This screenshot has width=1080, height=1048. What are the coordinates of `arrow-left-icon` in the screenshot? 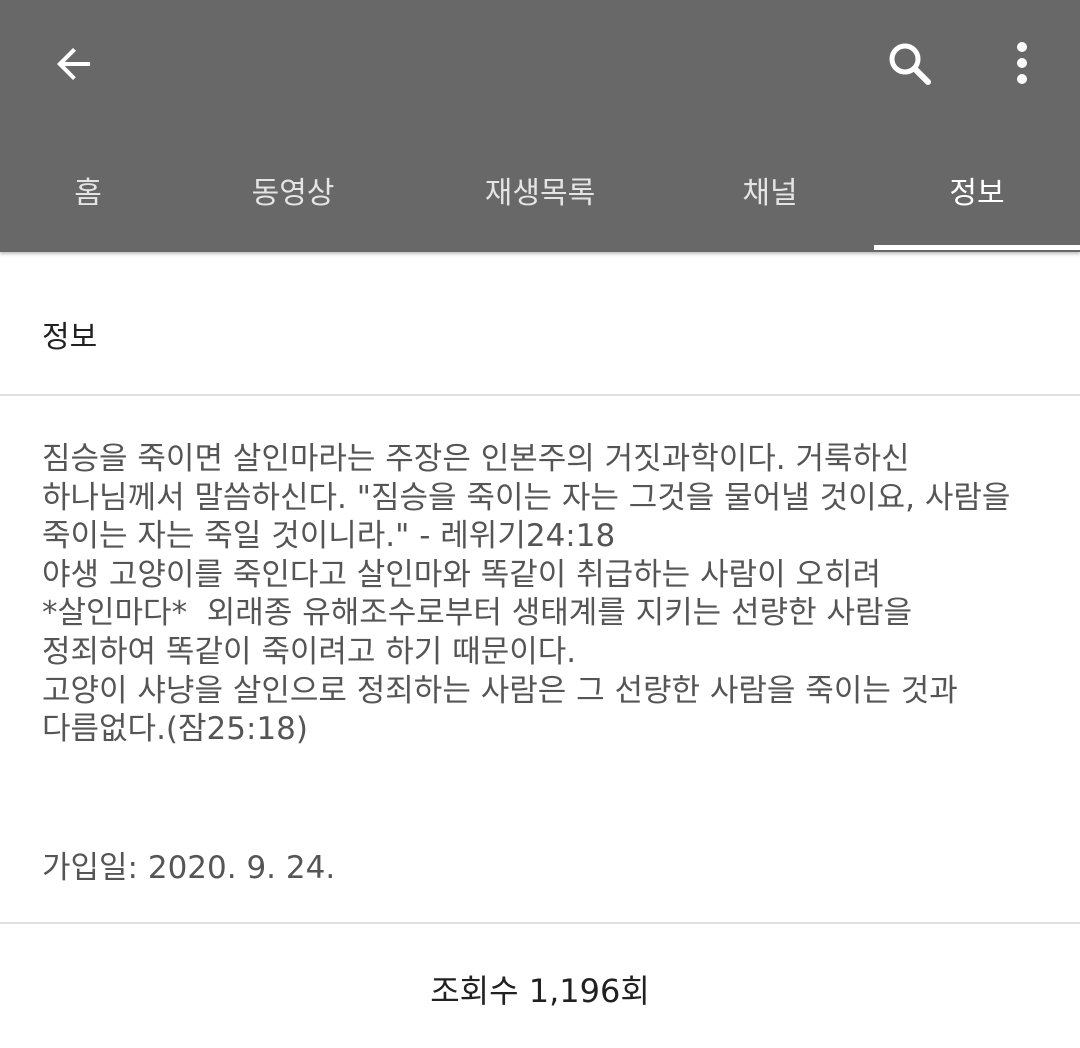 It's located at (73, 64).